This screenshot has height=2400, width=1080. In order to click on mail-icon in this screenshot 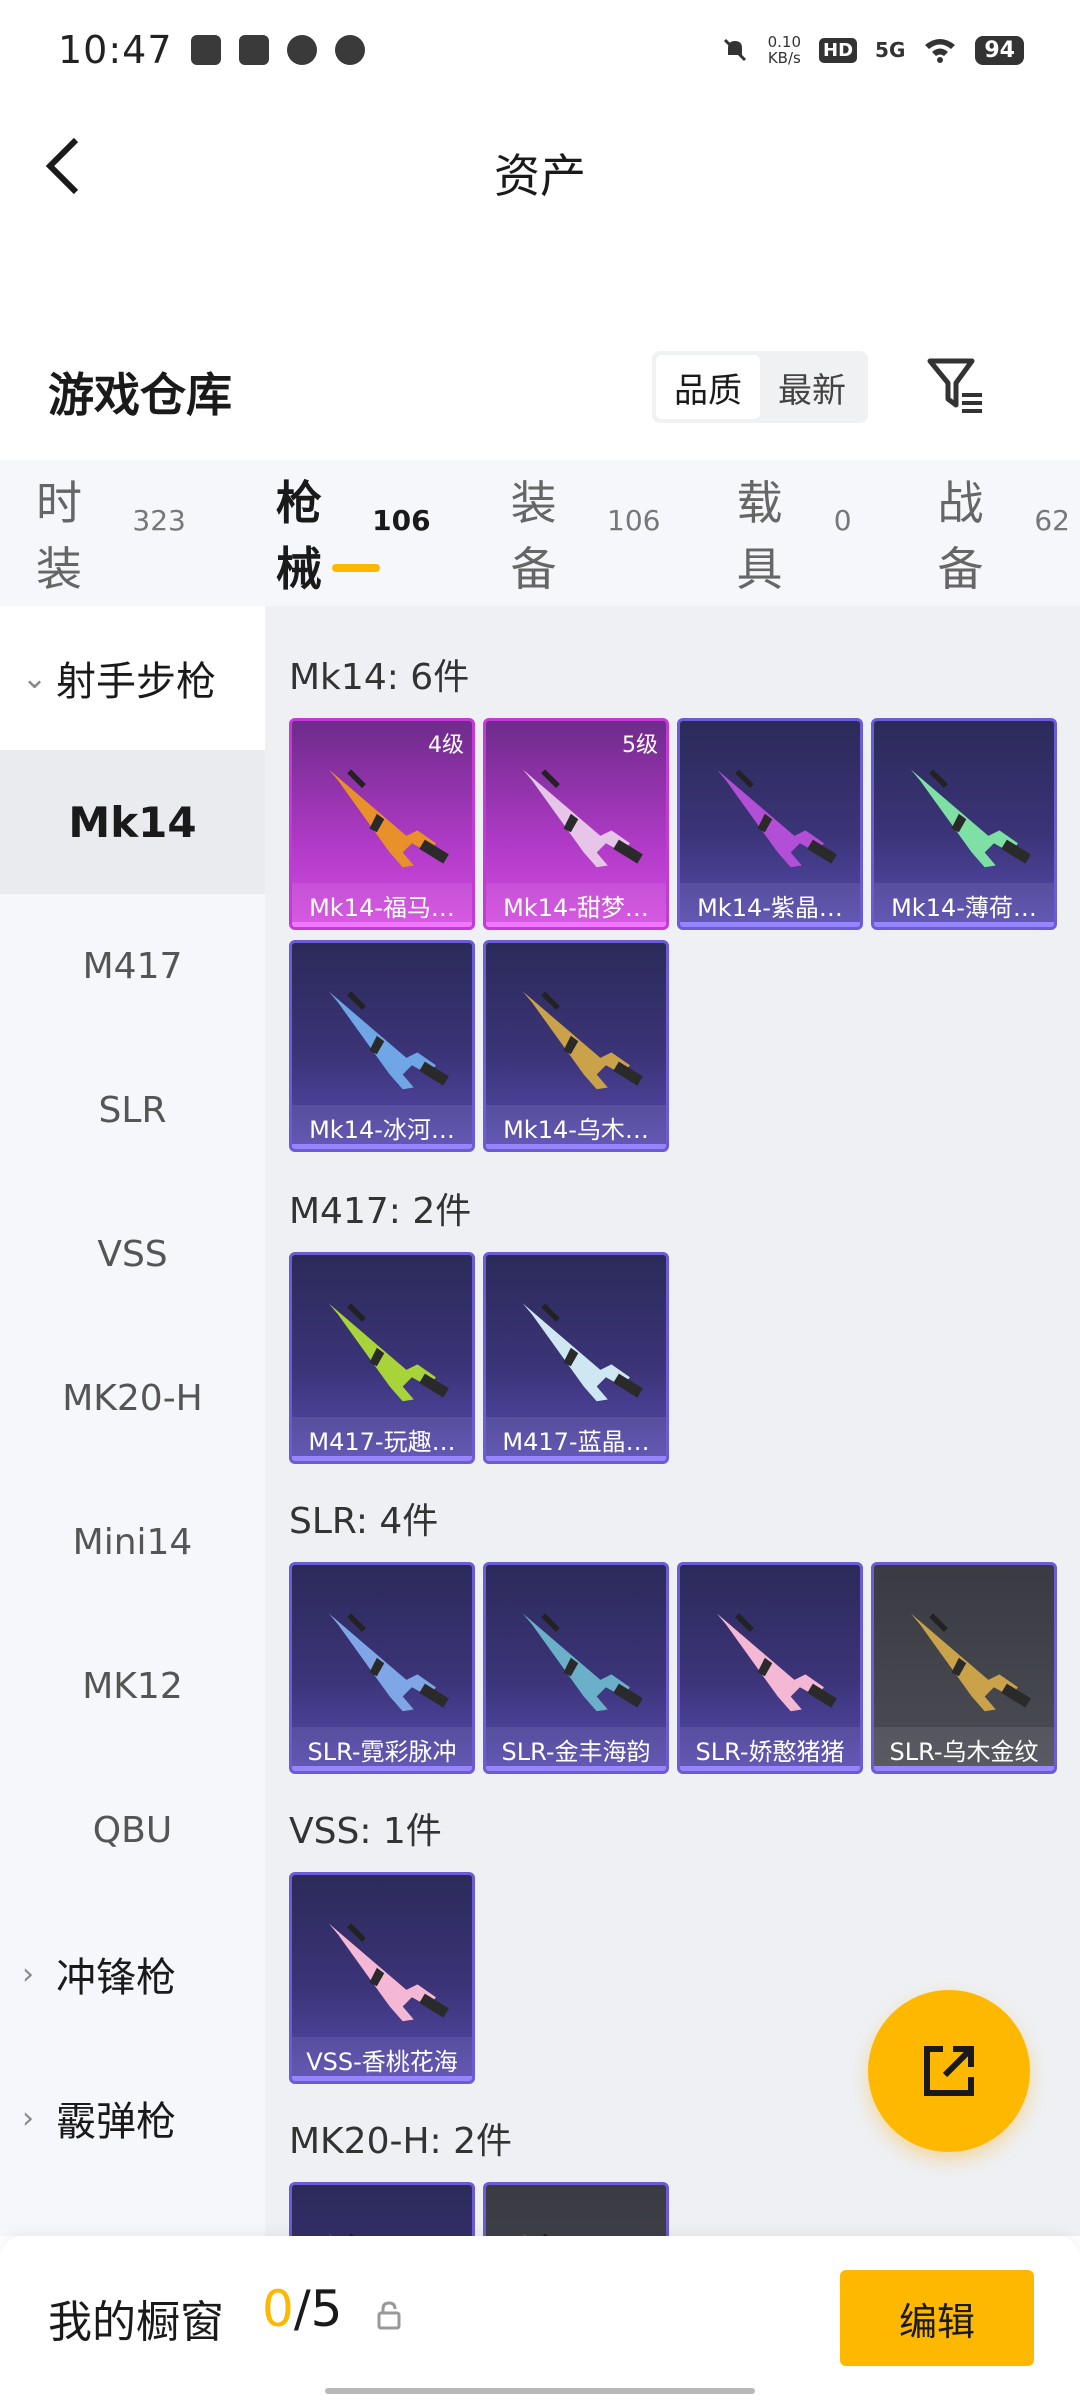, I will do `click(253, 50)`.